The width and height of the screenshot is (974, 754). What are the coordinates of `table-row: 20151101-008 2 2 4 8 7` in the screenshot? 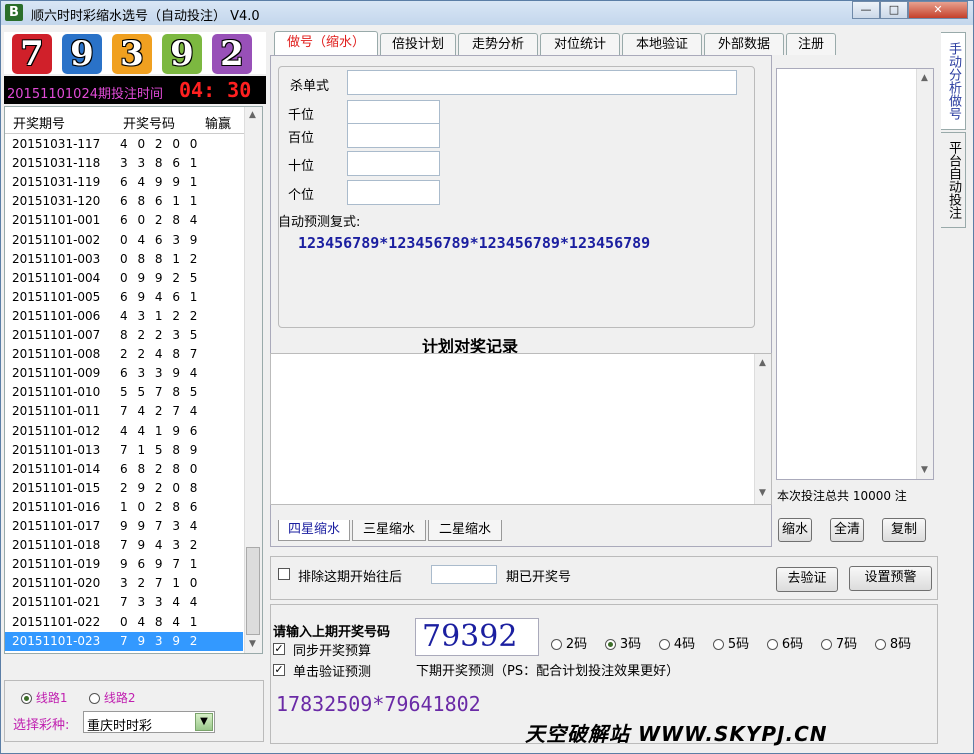 It's located at (124, 354).